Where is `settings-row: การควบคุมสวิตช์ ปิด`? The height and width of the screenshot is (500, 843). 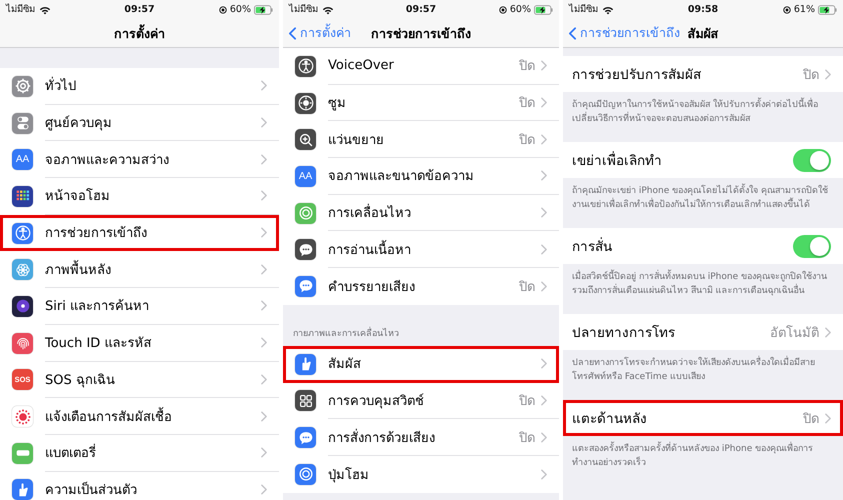 settings-row: การควบคุมสวิตช์ ปิด is located at coordinates (421, 401).